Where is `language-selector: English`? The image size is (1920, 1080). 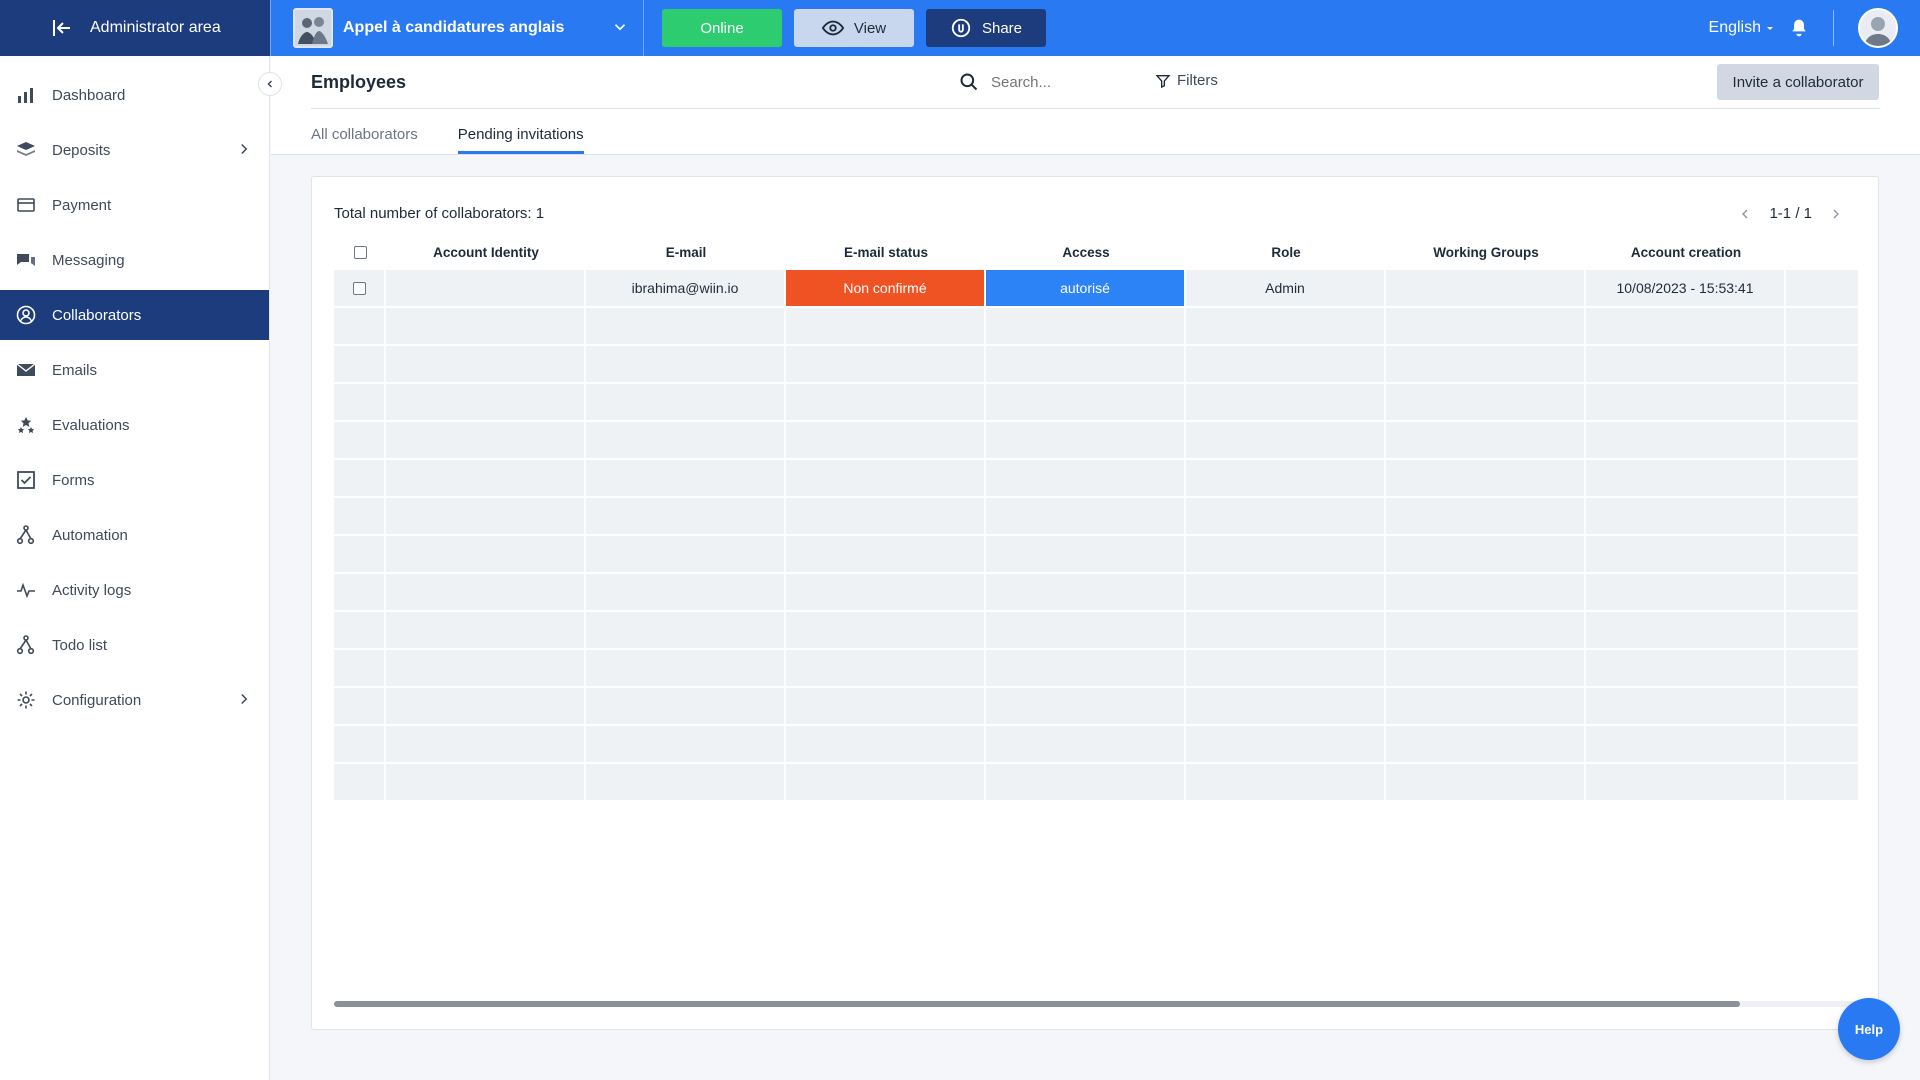
language-selector: English is located at coordinates (1742, 28).